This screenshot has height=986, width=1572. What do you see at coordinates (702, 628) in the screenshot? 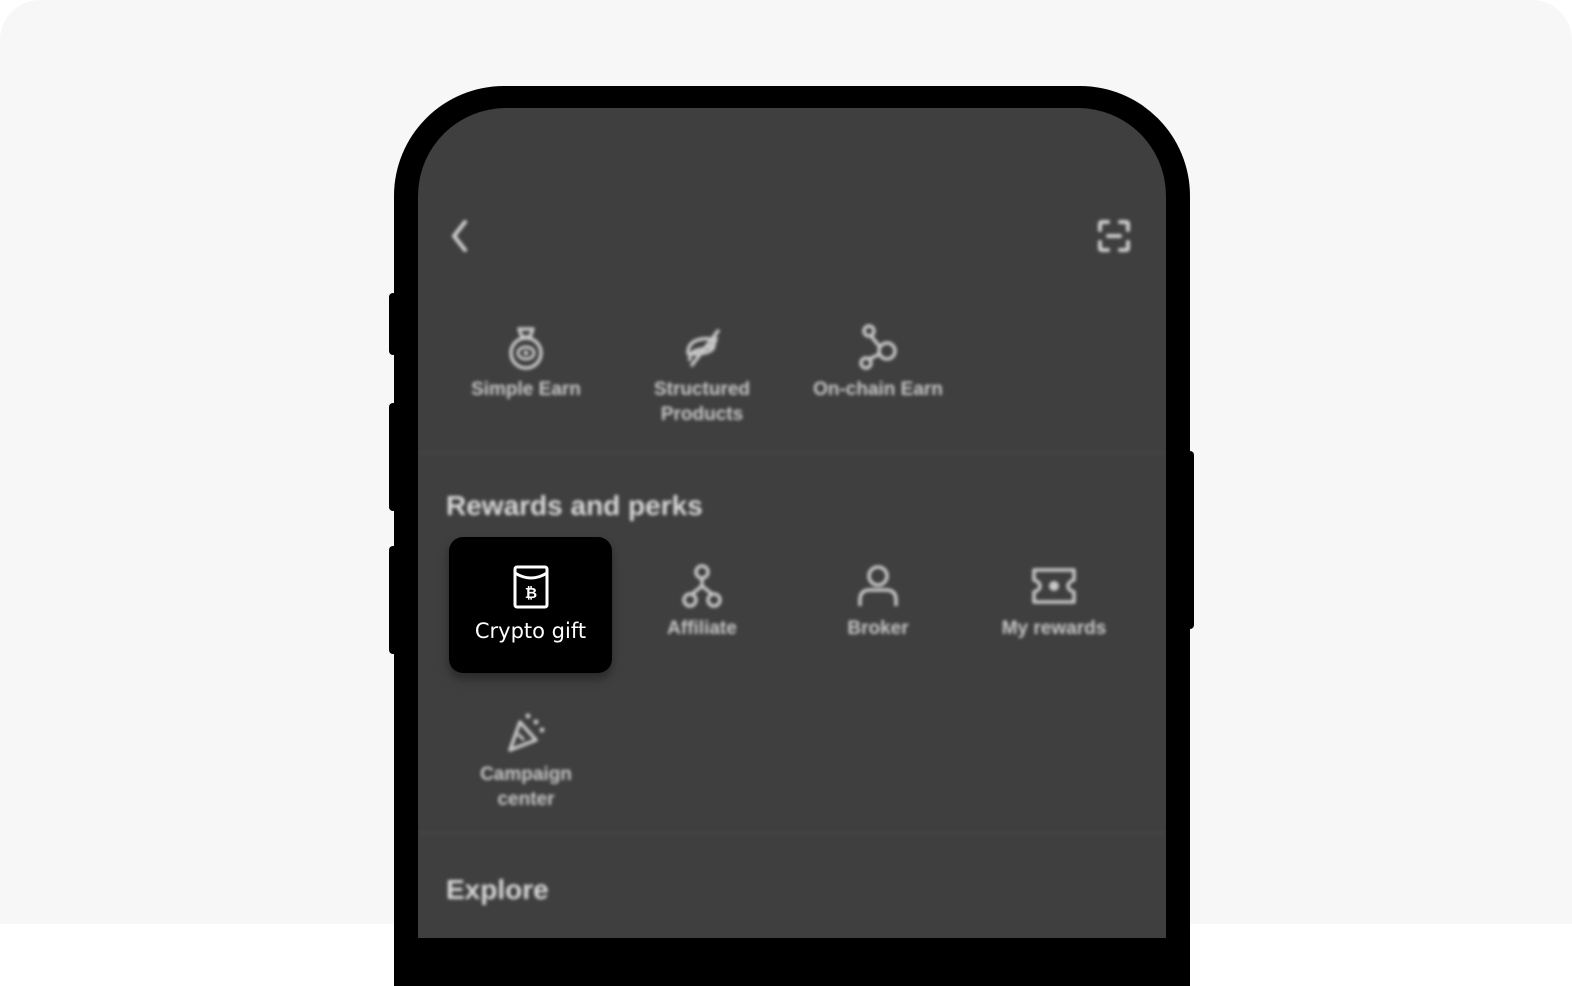
I see `menu-item-label: Affiliate` at bounding box center [702, 628].